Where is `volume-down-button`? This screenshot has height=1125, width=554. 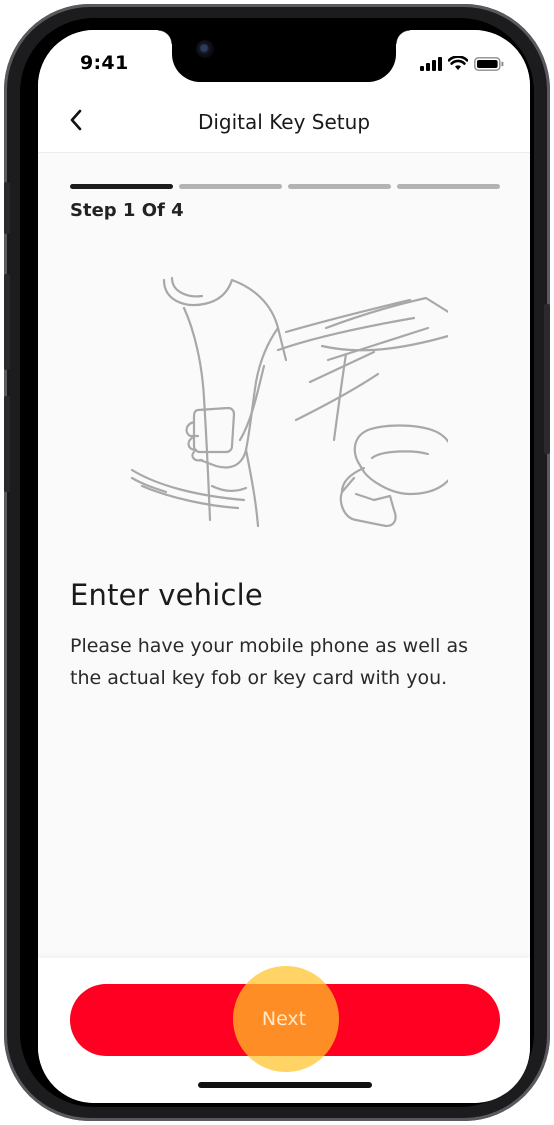 volume-down-button is located at coordinates (7, 444).